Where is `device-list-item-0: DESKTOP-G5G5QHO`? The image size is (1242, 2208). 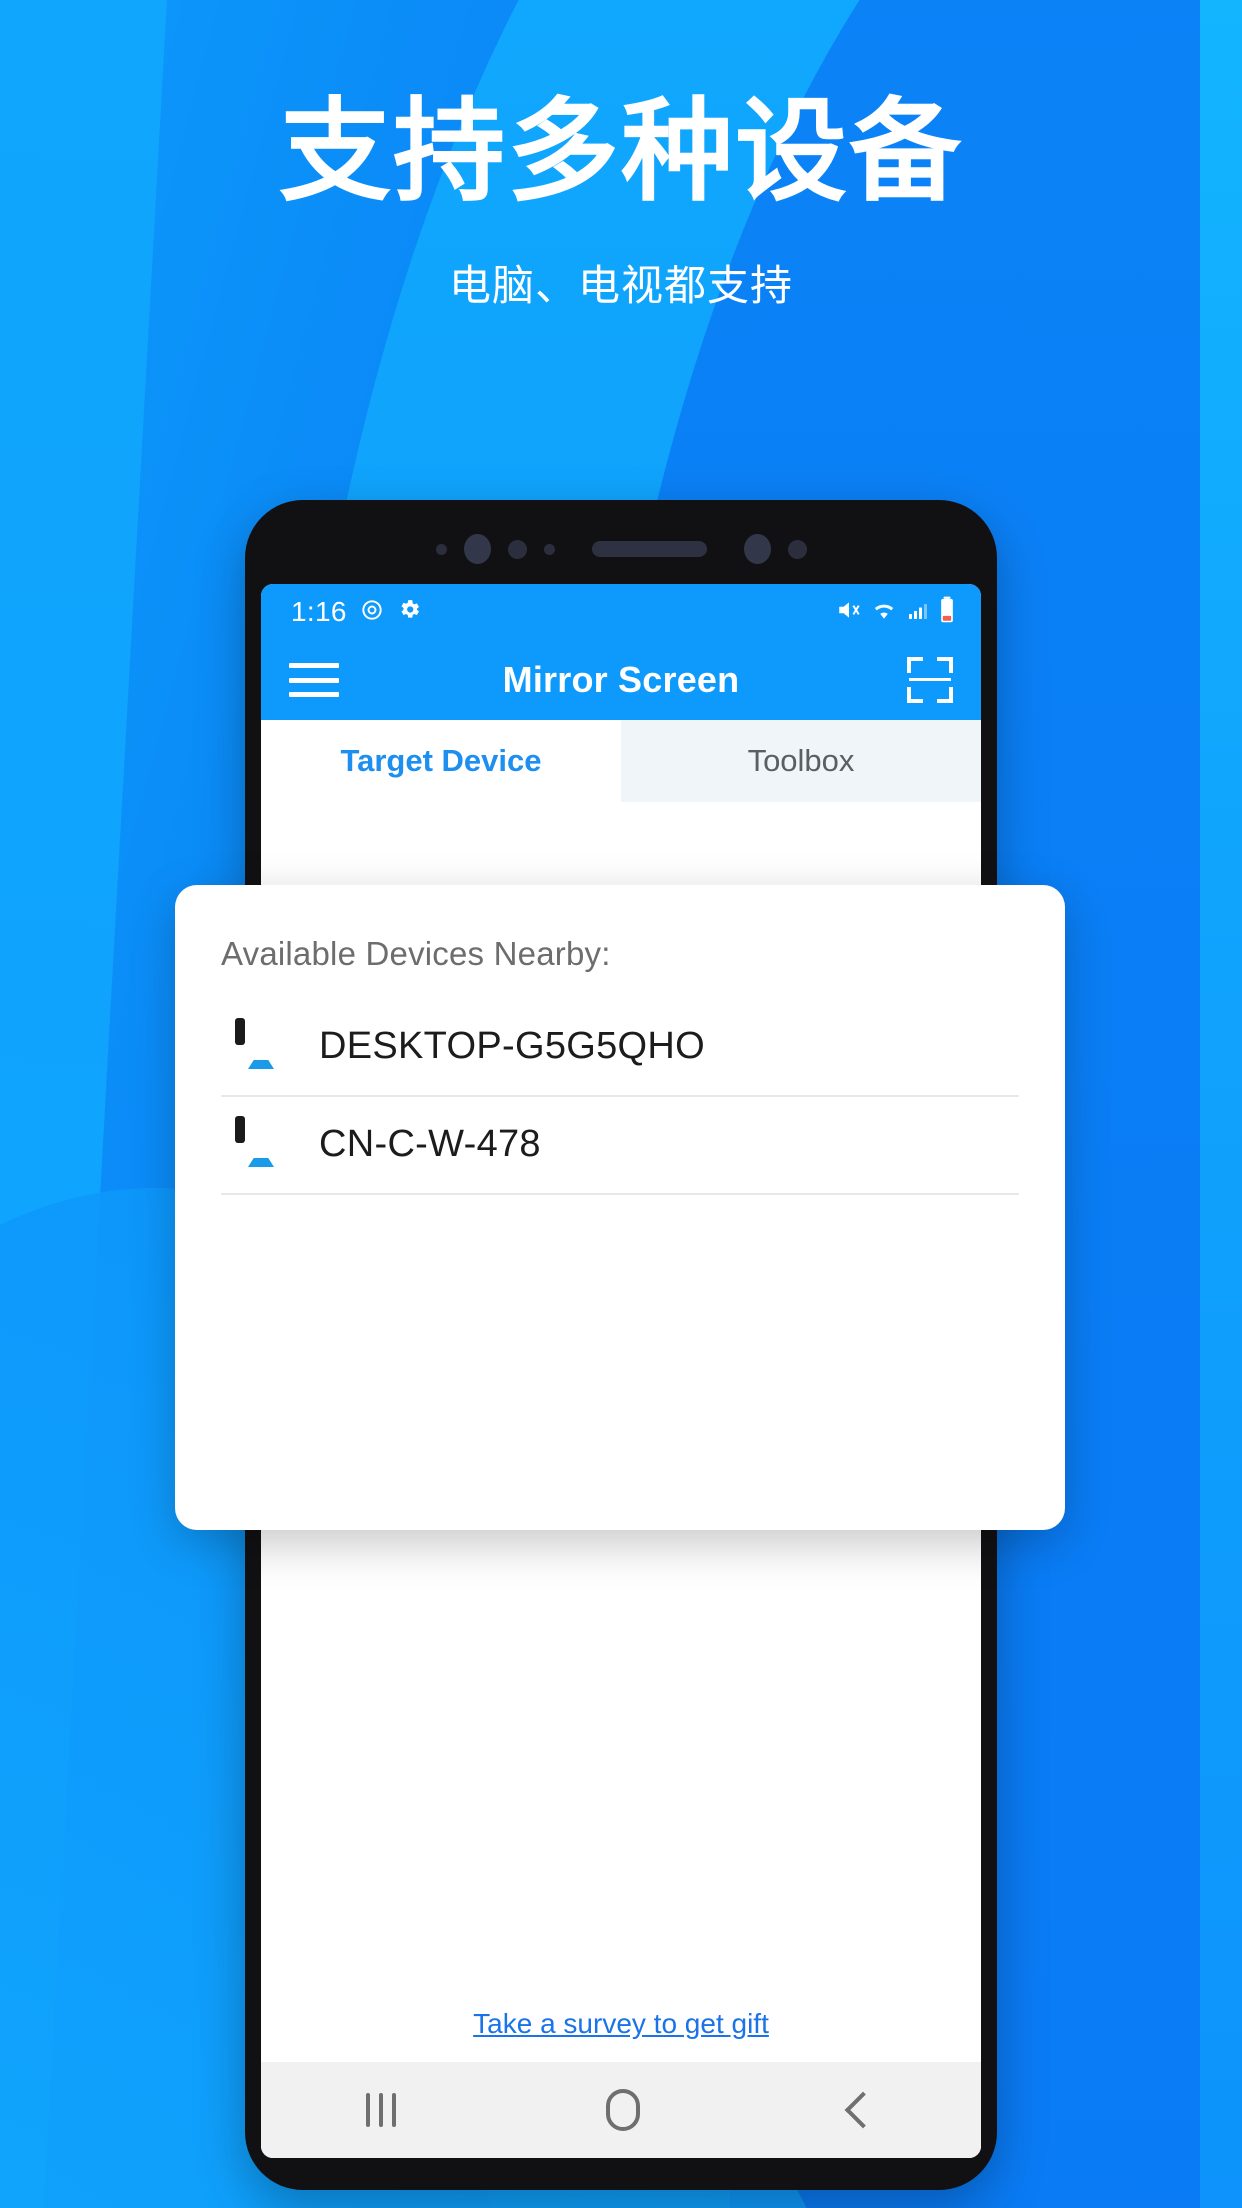 device-list-item-0: DESKTOP-G5G5QHO is located at coordinates (620, 1048).